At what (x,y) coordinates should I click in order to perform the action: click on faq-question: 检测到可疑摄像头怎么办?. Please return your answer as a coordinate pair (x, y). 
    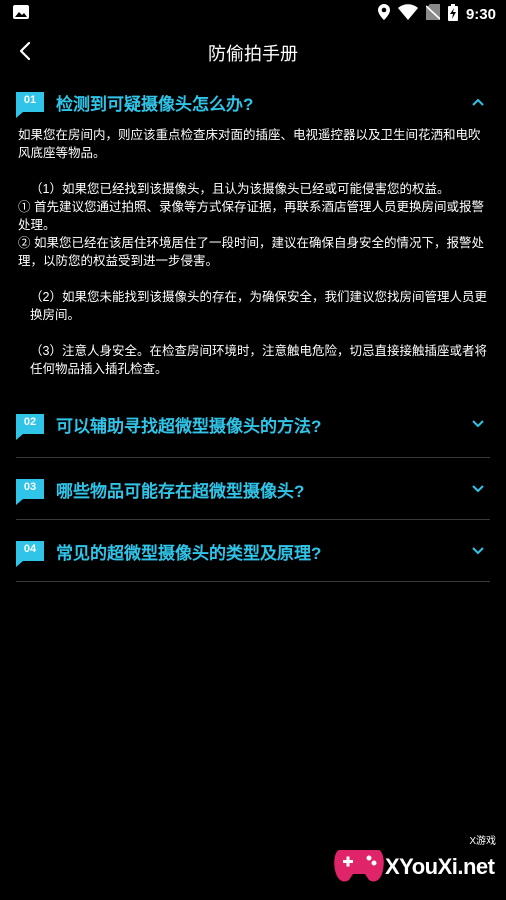
    Looking at the image, I should click on (155, 104).